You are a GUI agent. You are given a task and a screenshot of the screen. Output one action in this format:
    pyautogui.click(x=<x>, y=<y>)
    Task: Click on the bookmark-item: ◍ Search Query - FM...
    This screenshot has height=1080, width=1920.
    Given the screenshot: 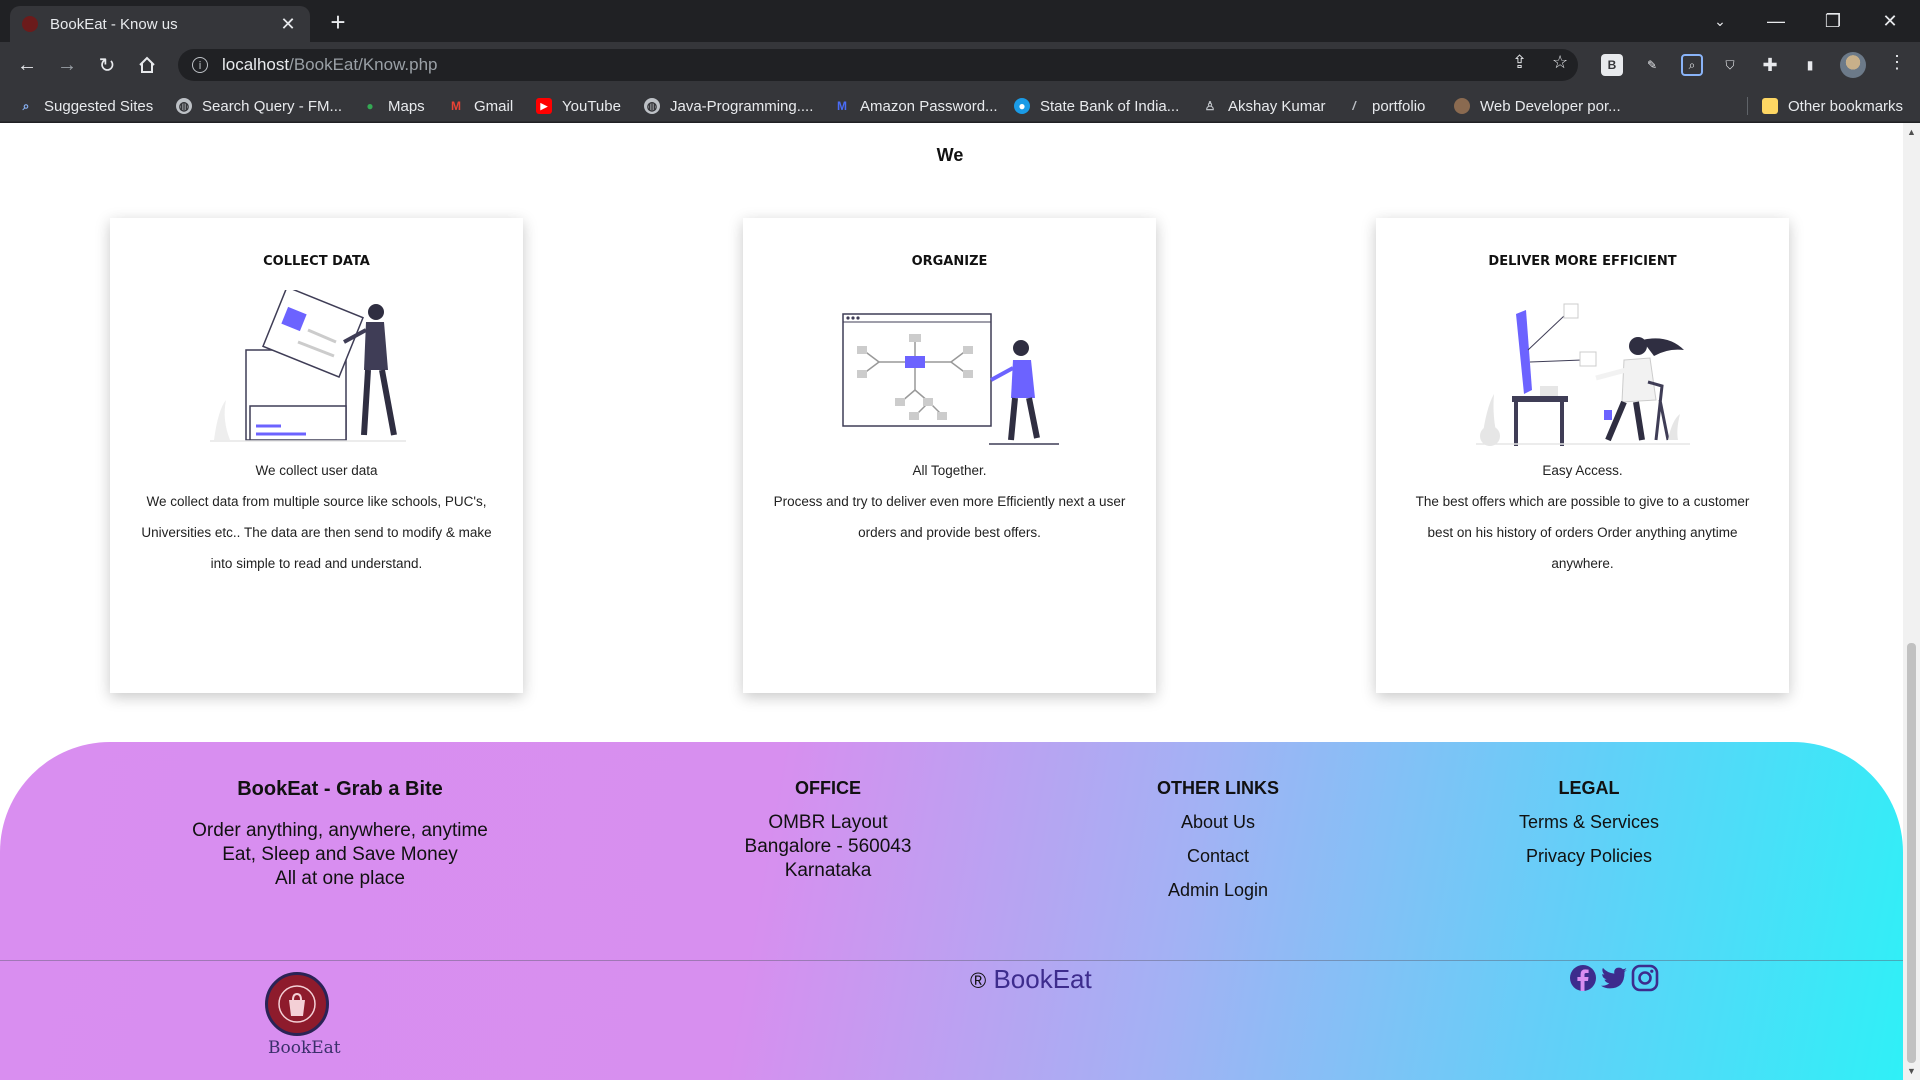 What is the action you would take?
    pyautogui.click(x=259, y=106)
    